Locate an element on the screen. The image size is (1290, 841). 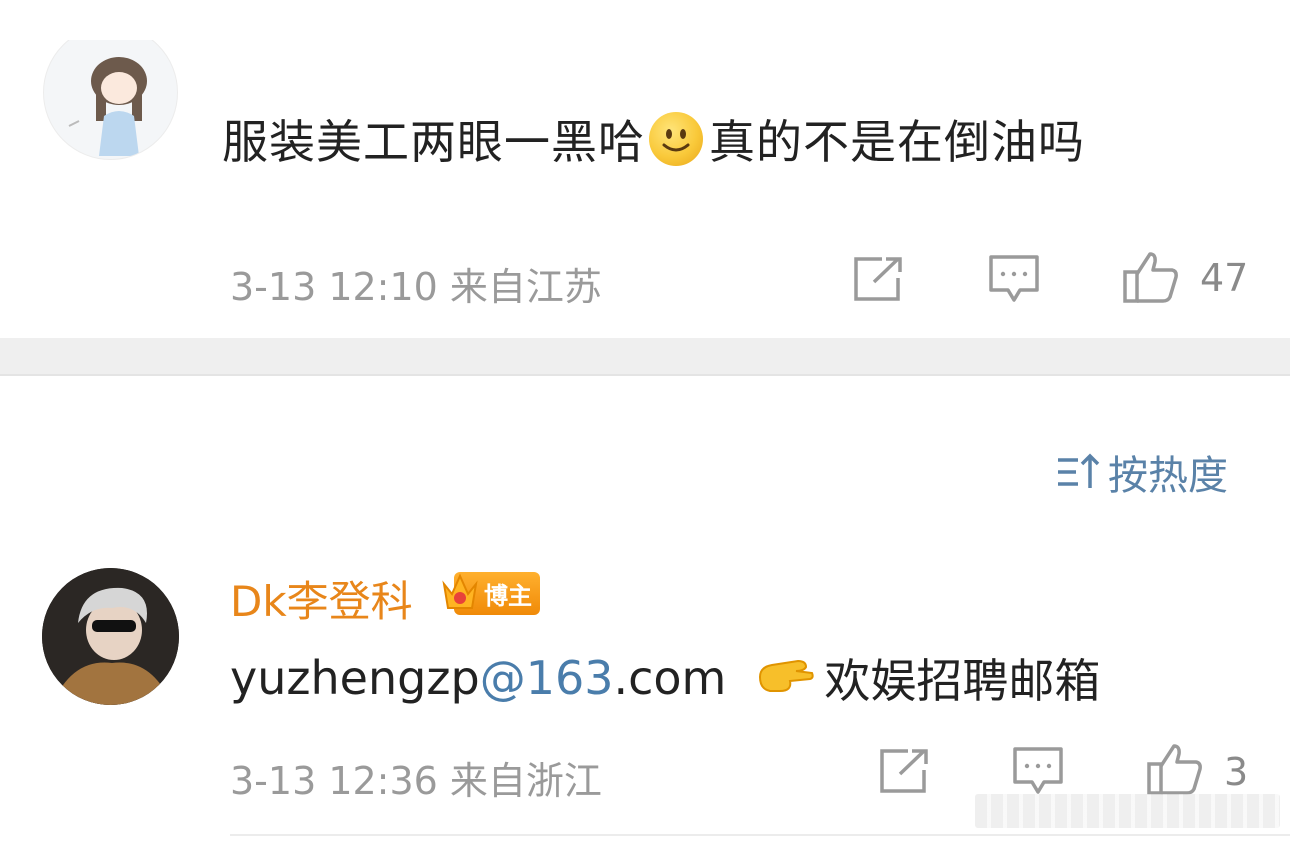
comment2-text-after: 欢娱招聘邮箱 is located at coordinates (962, 681).